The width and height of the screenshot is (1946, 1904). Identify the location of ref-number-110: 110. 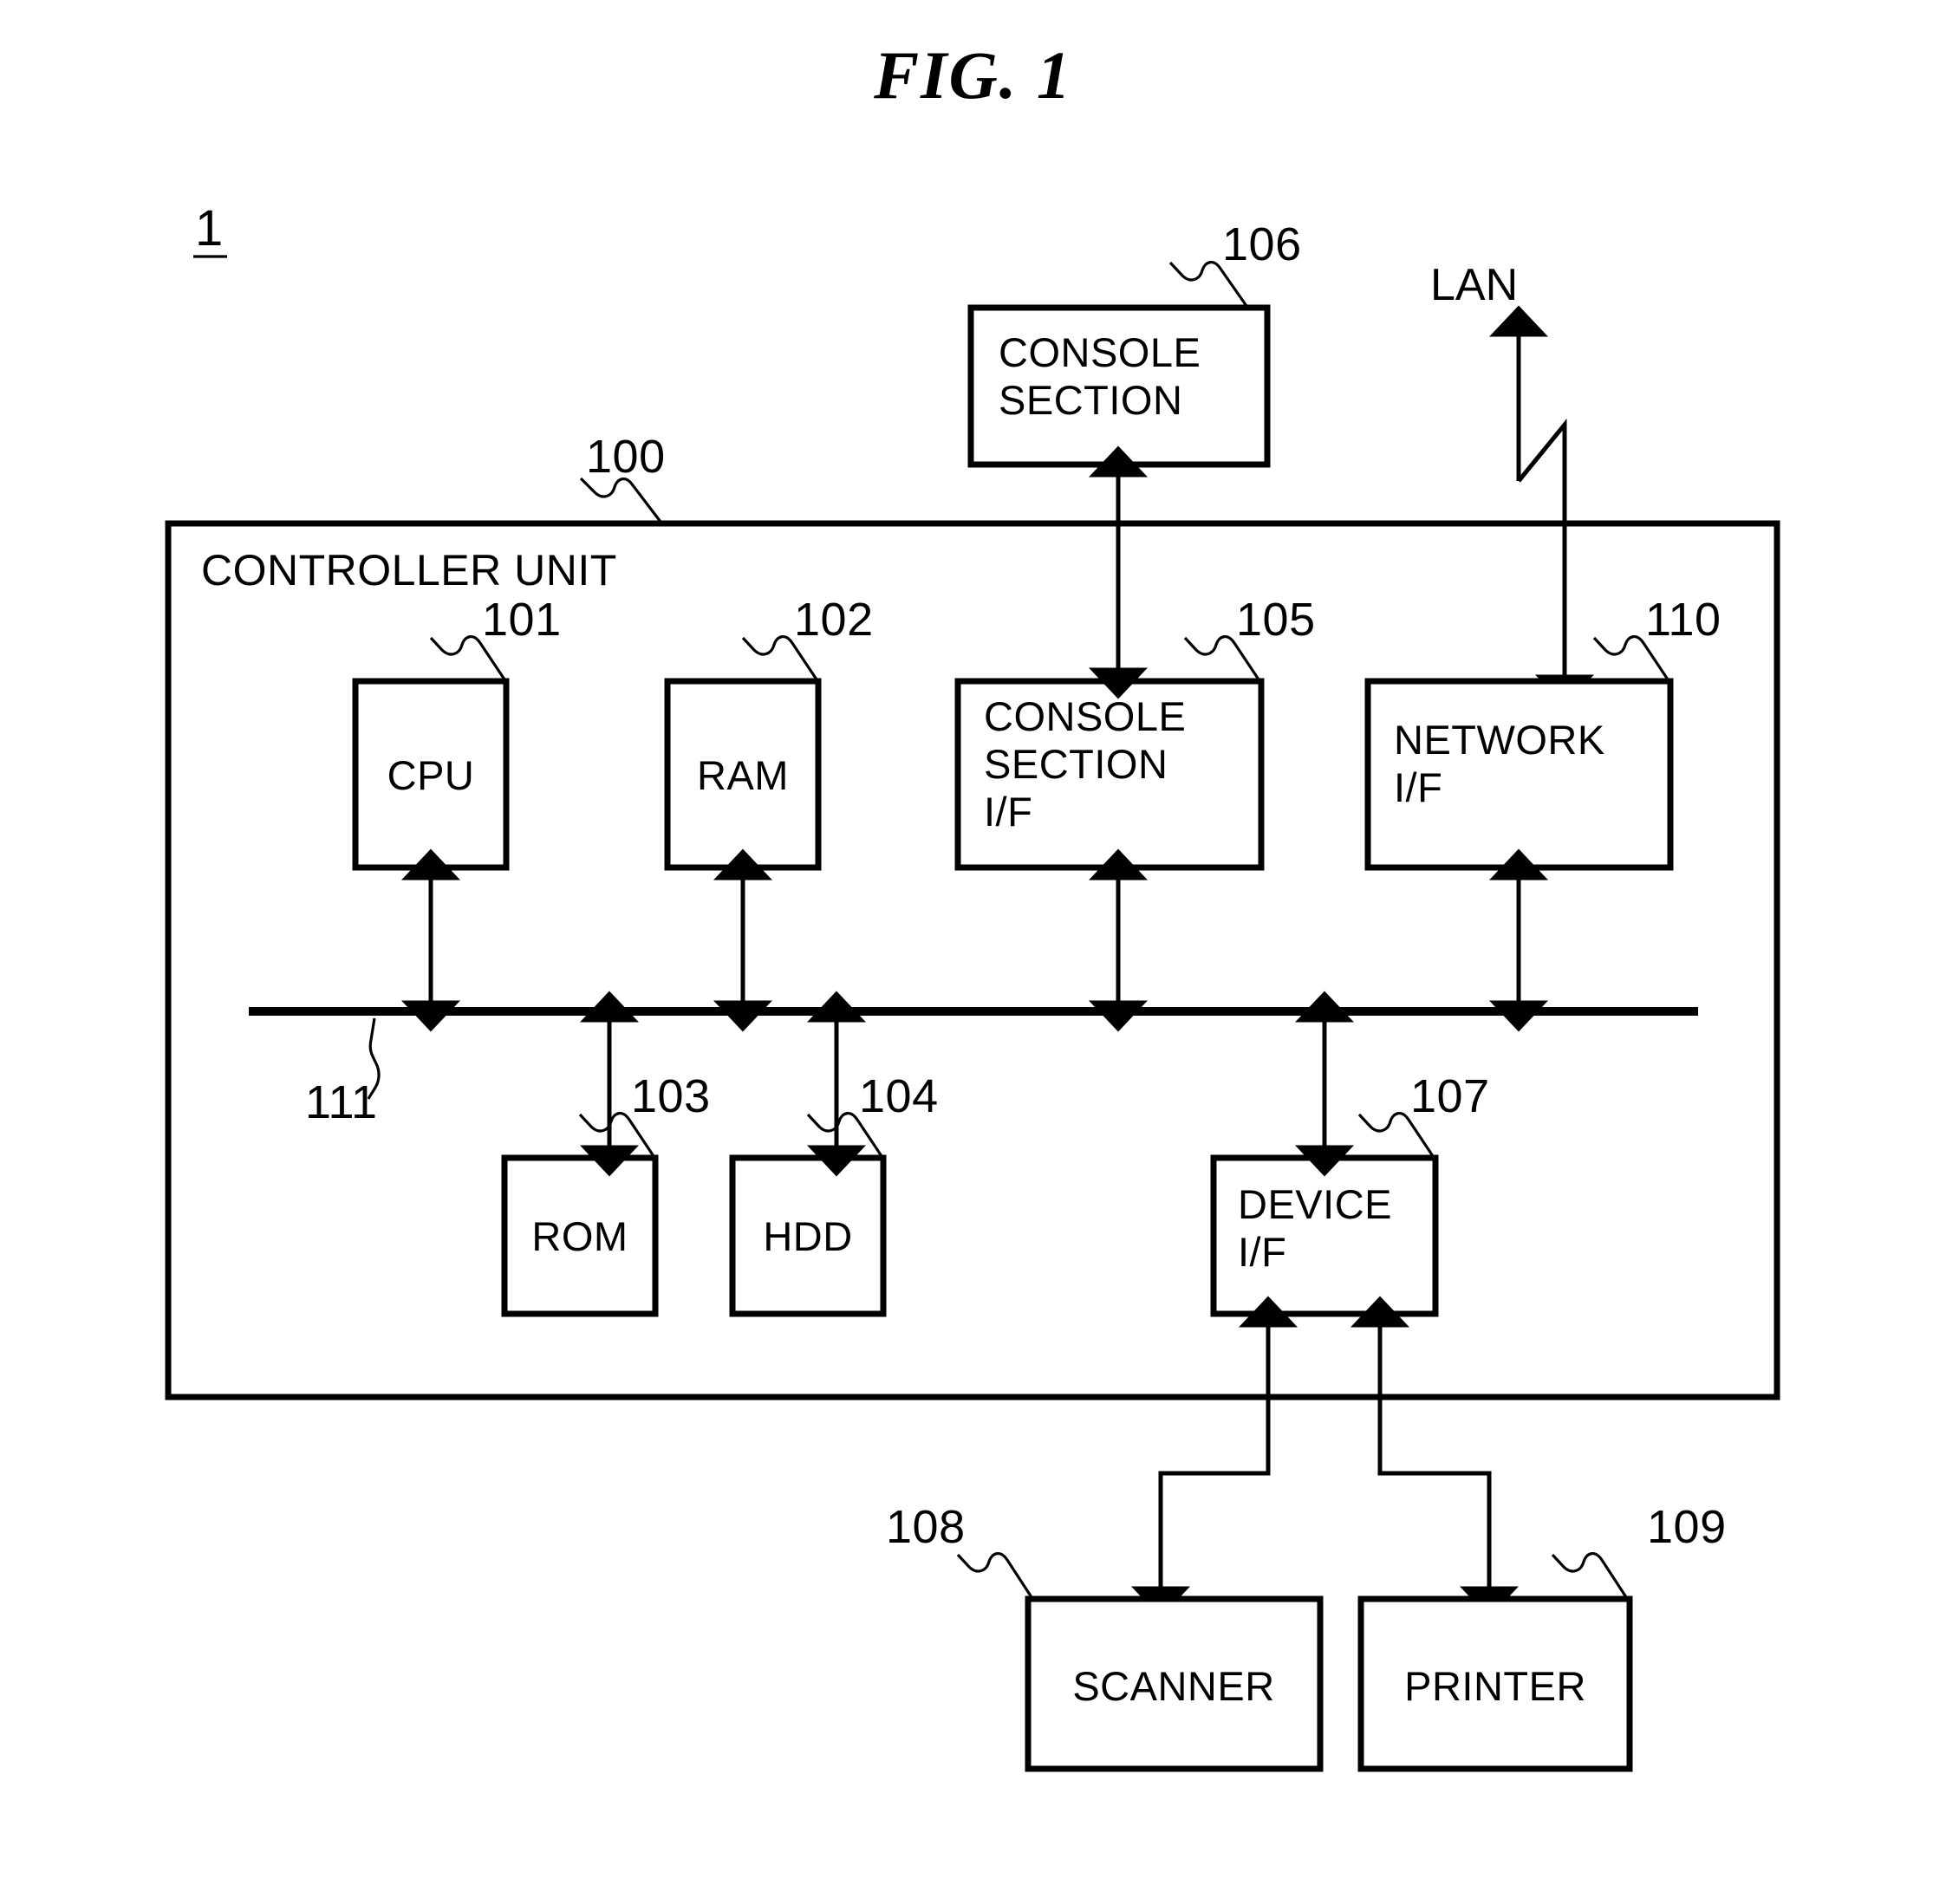
(1683, 620).